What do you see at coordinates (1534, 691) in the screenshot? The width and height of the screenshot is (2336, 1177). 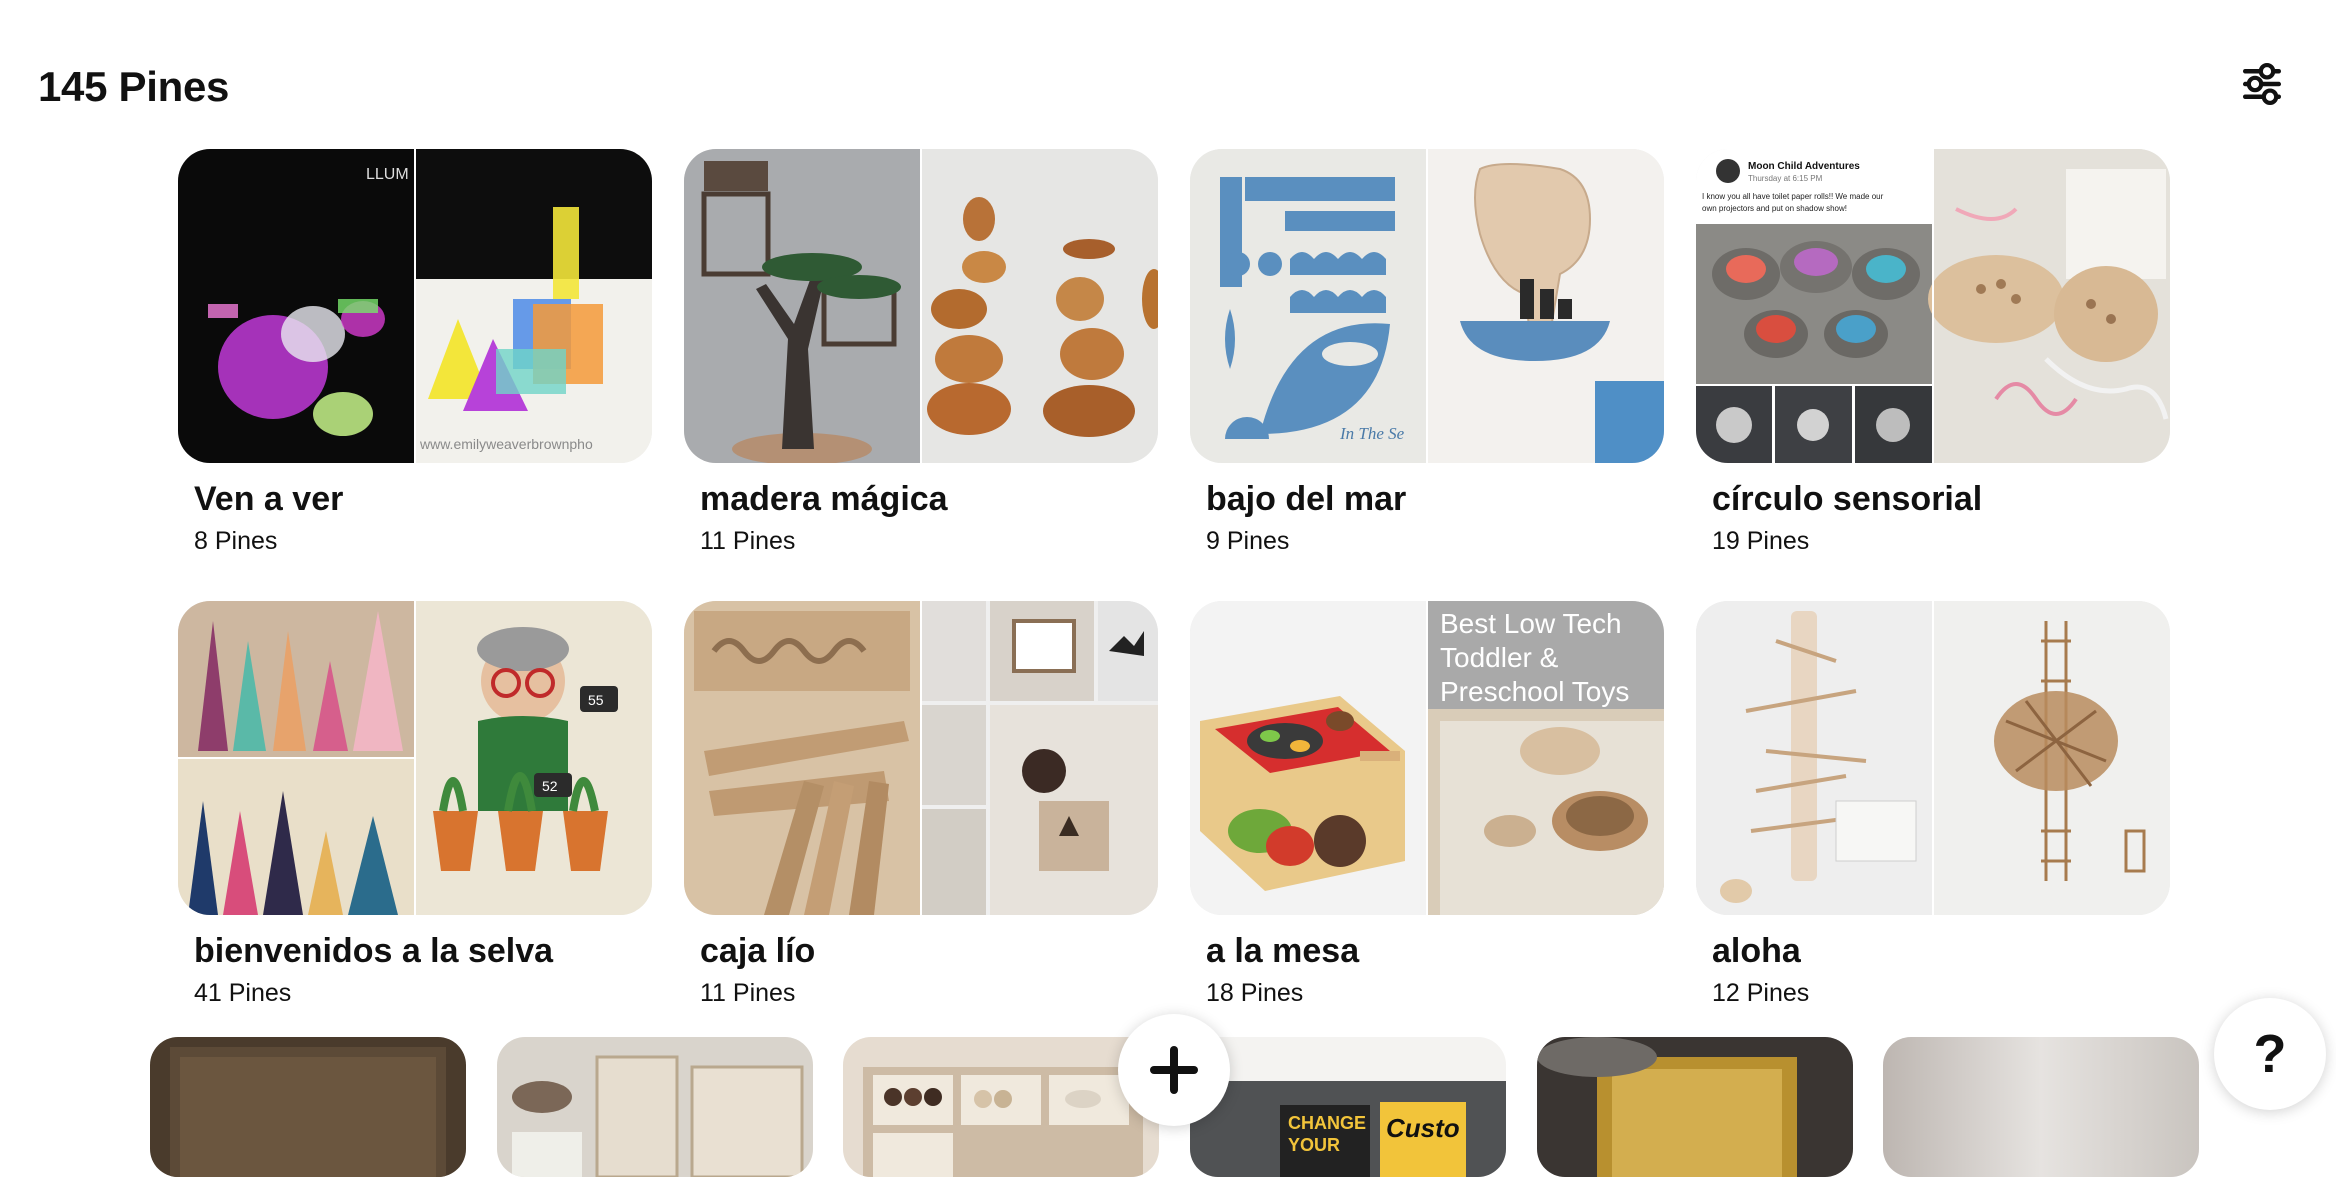 I see `mesa-overlay-3: Preschool Toys` at bounding box center [1534, 691].